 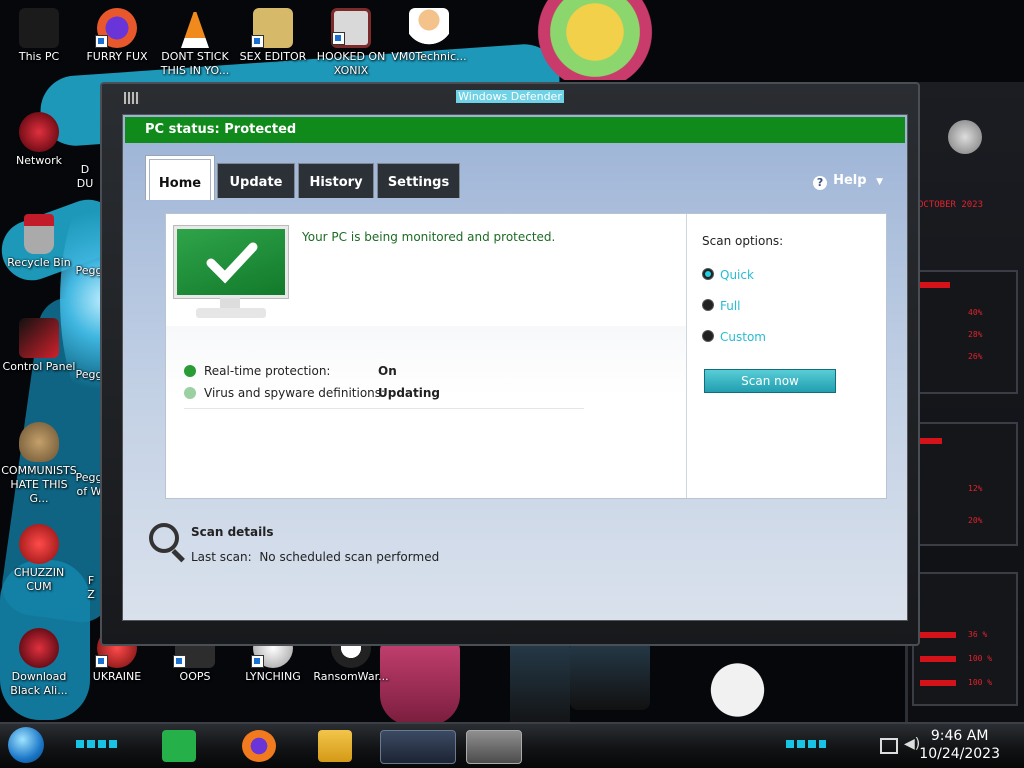 I want to click on pc-status-bar: PC status: Protected, so click(x=515, y=130).